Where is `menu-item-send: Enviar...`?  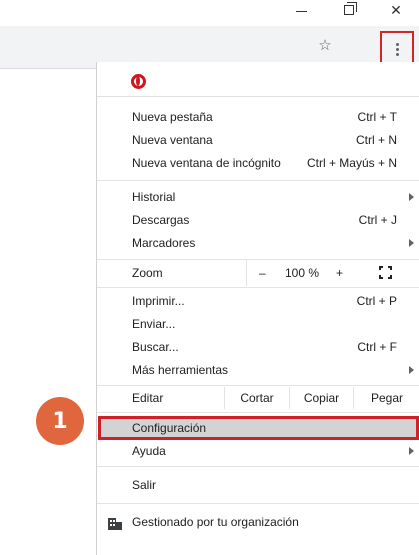
menu-item-send: Enviar... is located at coordinates (258, 324).